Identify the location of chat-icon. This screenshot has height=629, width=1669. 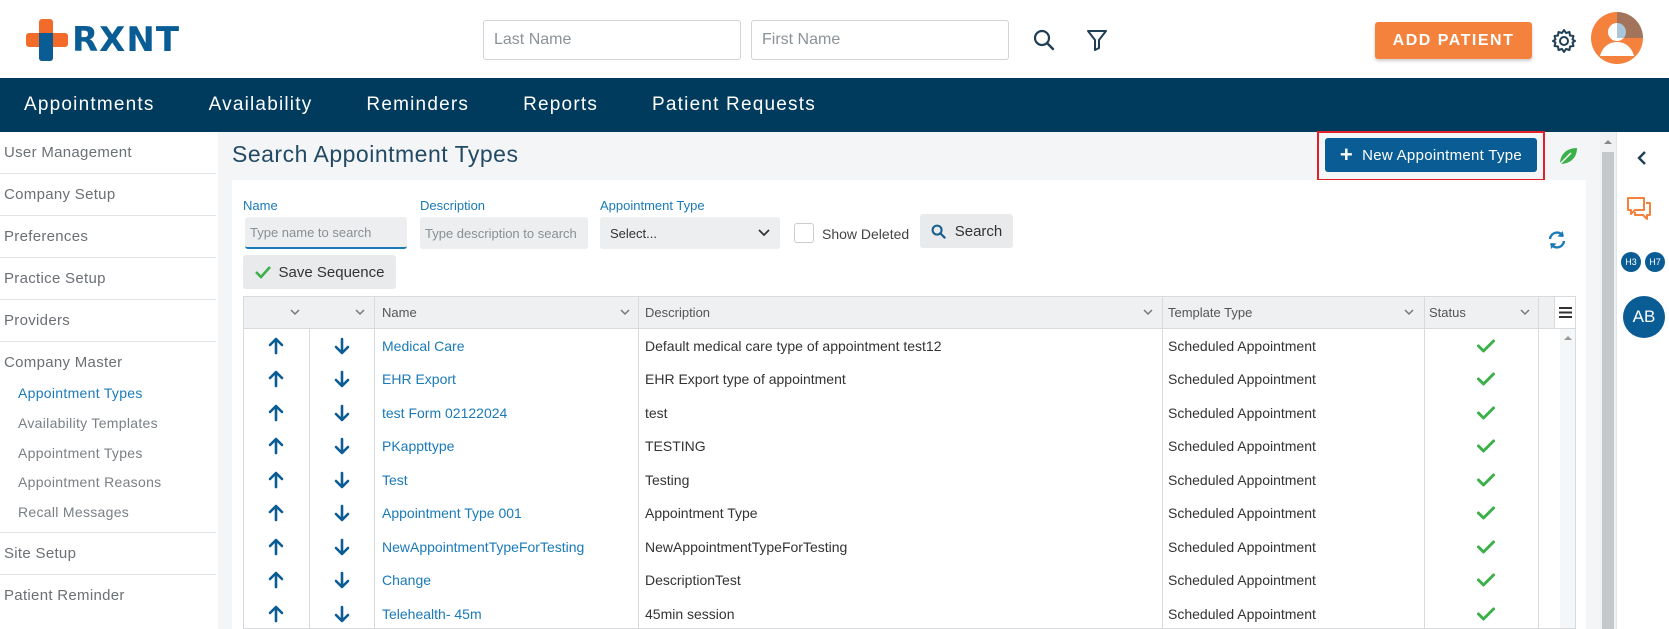
(1639, 208).